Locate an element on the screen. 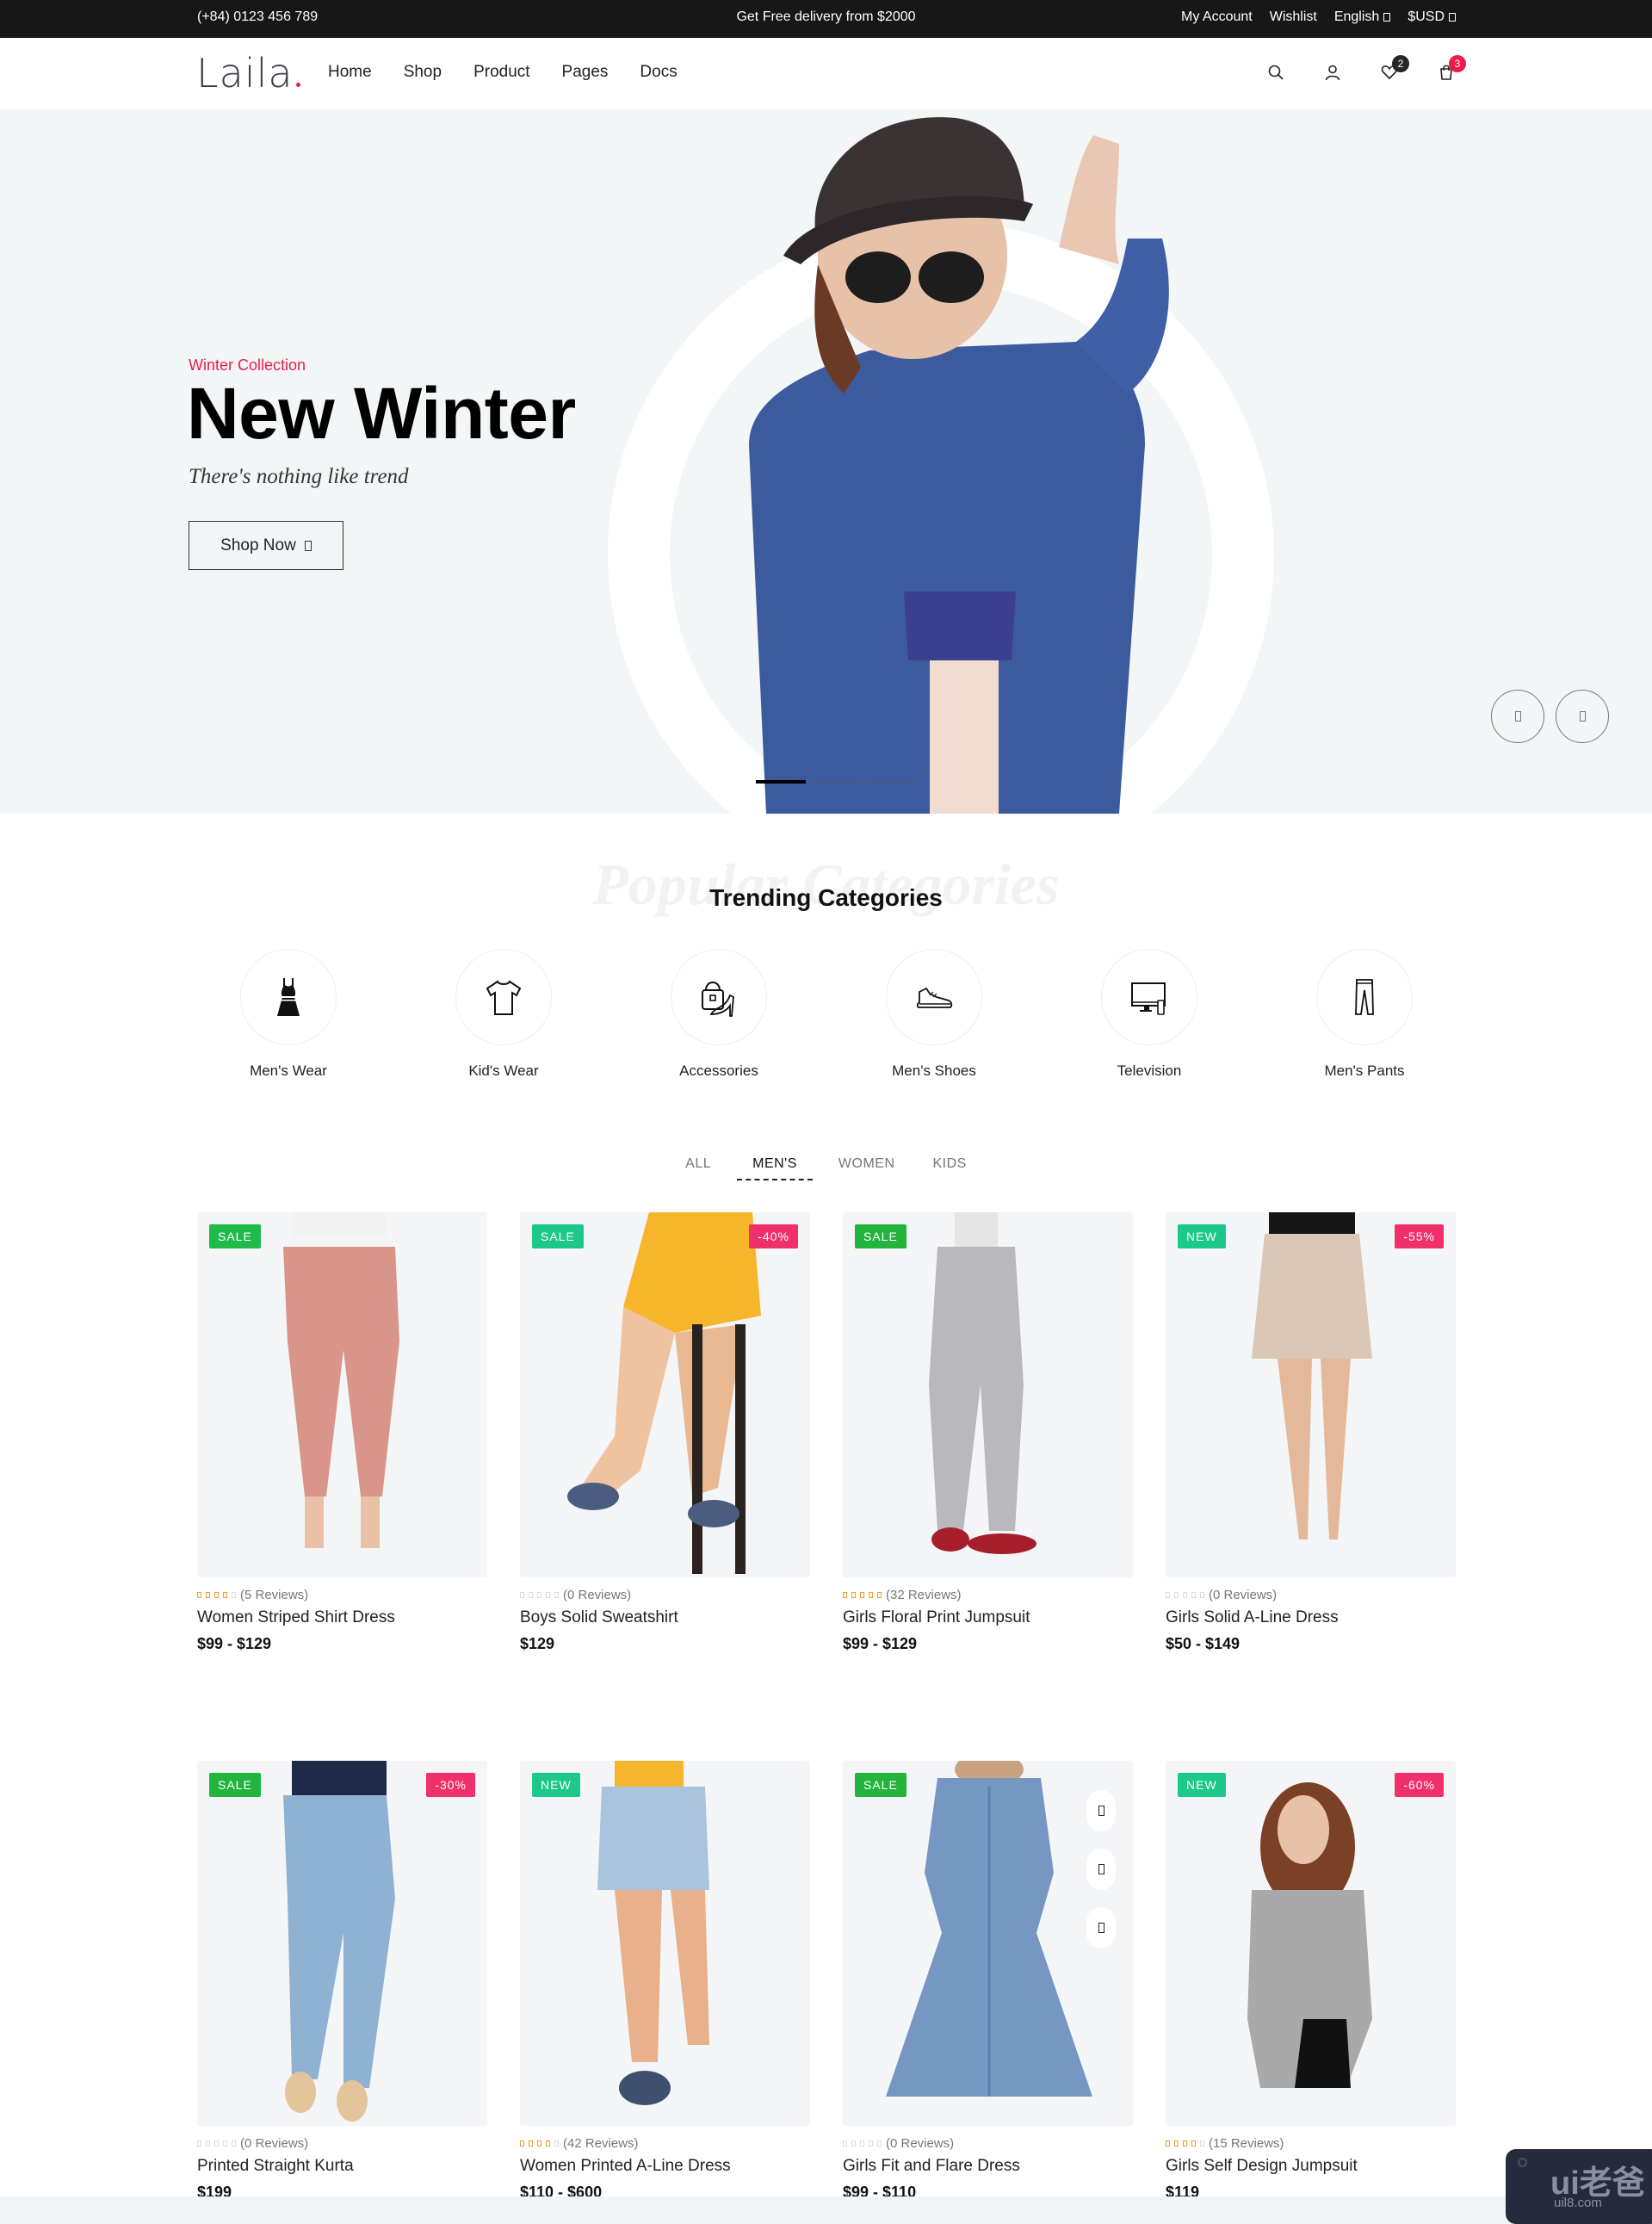  product-name: Girls Self Design Jumpsuit is located at coordinates (1311, 2166).